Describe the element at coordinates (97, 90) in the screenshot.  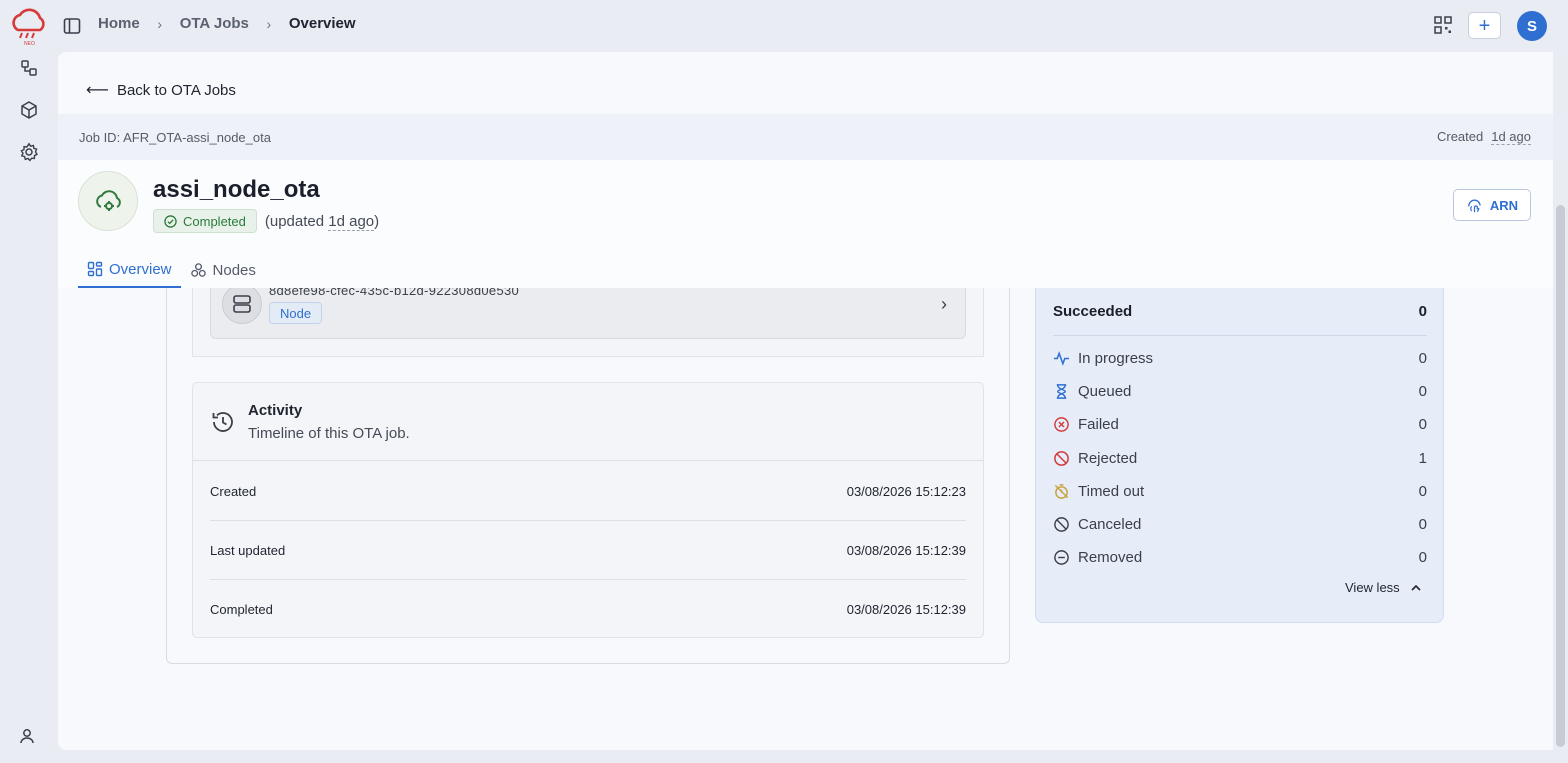
I see `arrow-left-icon: ⟵` at that location.